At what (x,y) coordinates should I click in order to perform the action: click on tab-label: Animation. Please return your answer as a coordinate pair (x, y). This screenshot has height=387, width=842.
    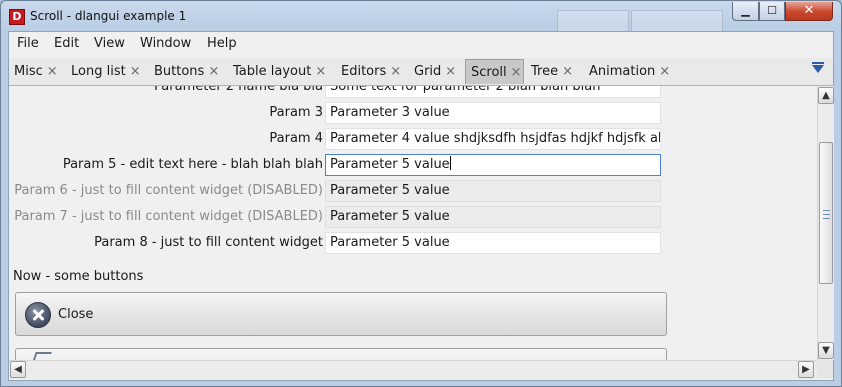
    Looking at the image, I should click on (622, 71).